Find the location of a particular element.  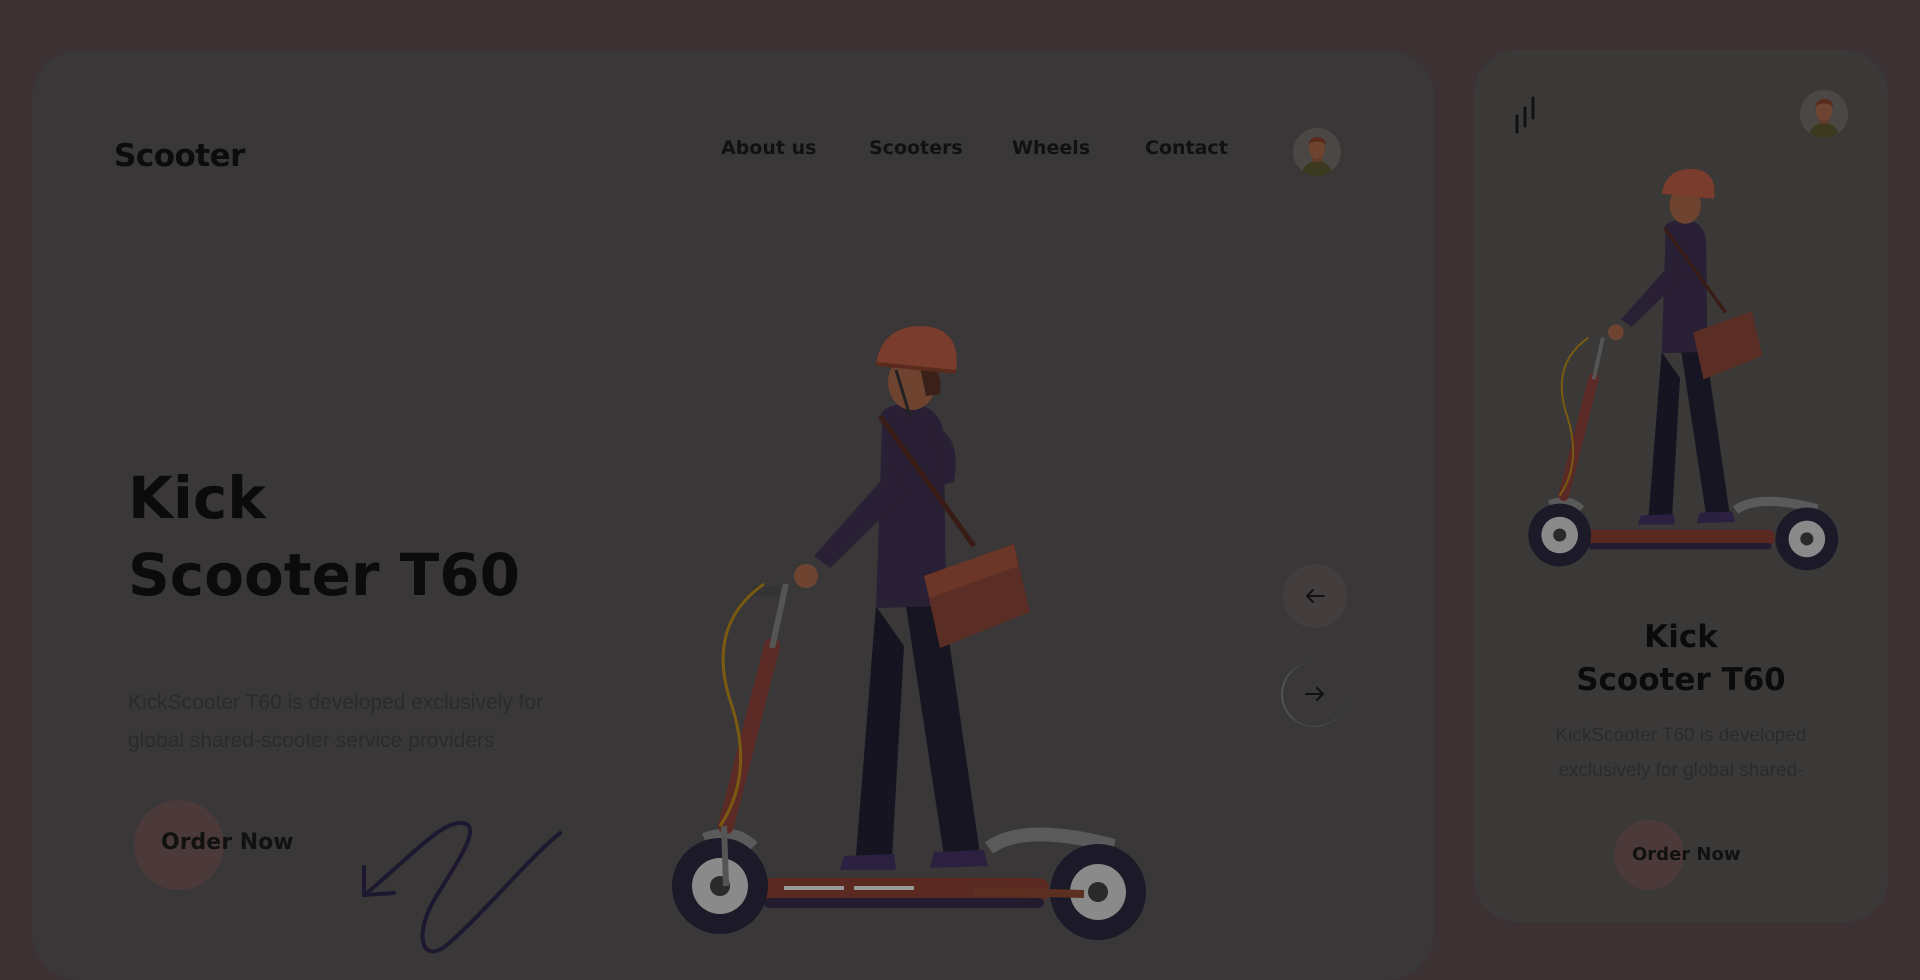

main-nav: About us Scooters Wheels Contact is located at coordinates (733, 152).